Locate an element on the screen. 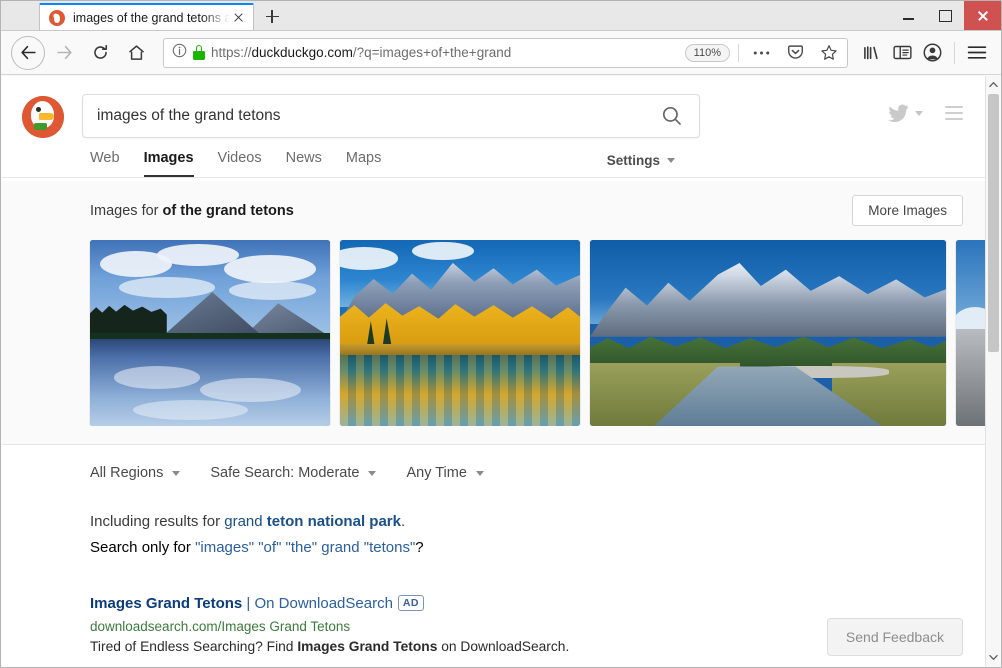 The height and width of the screenshot is (668, 1002). filter-region-label: All Regions is located at coordinates (127, 473).